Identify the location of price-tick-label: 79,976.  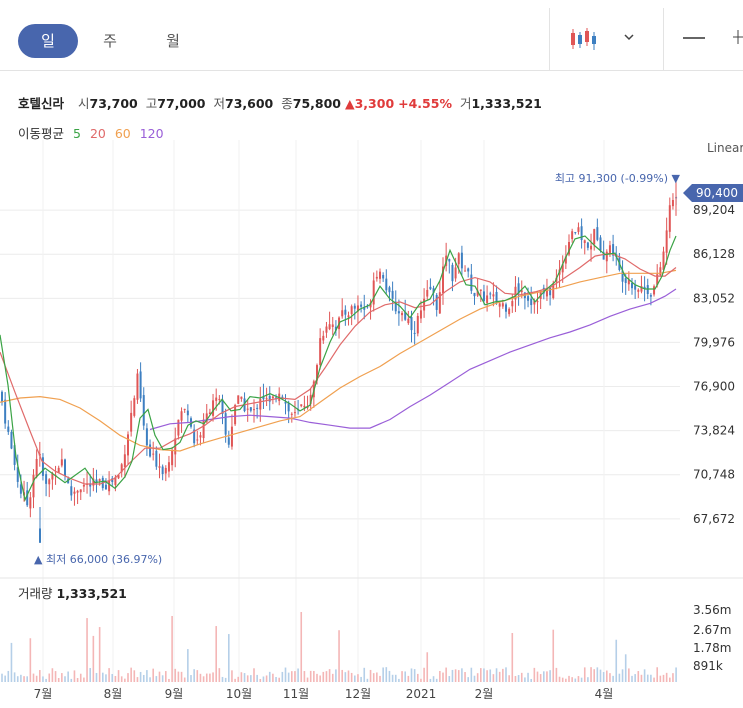
(714, 342).